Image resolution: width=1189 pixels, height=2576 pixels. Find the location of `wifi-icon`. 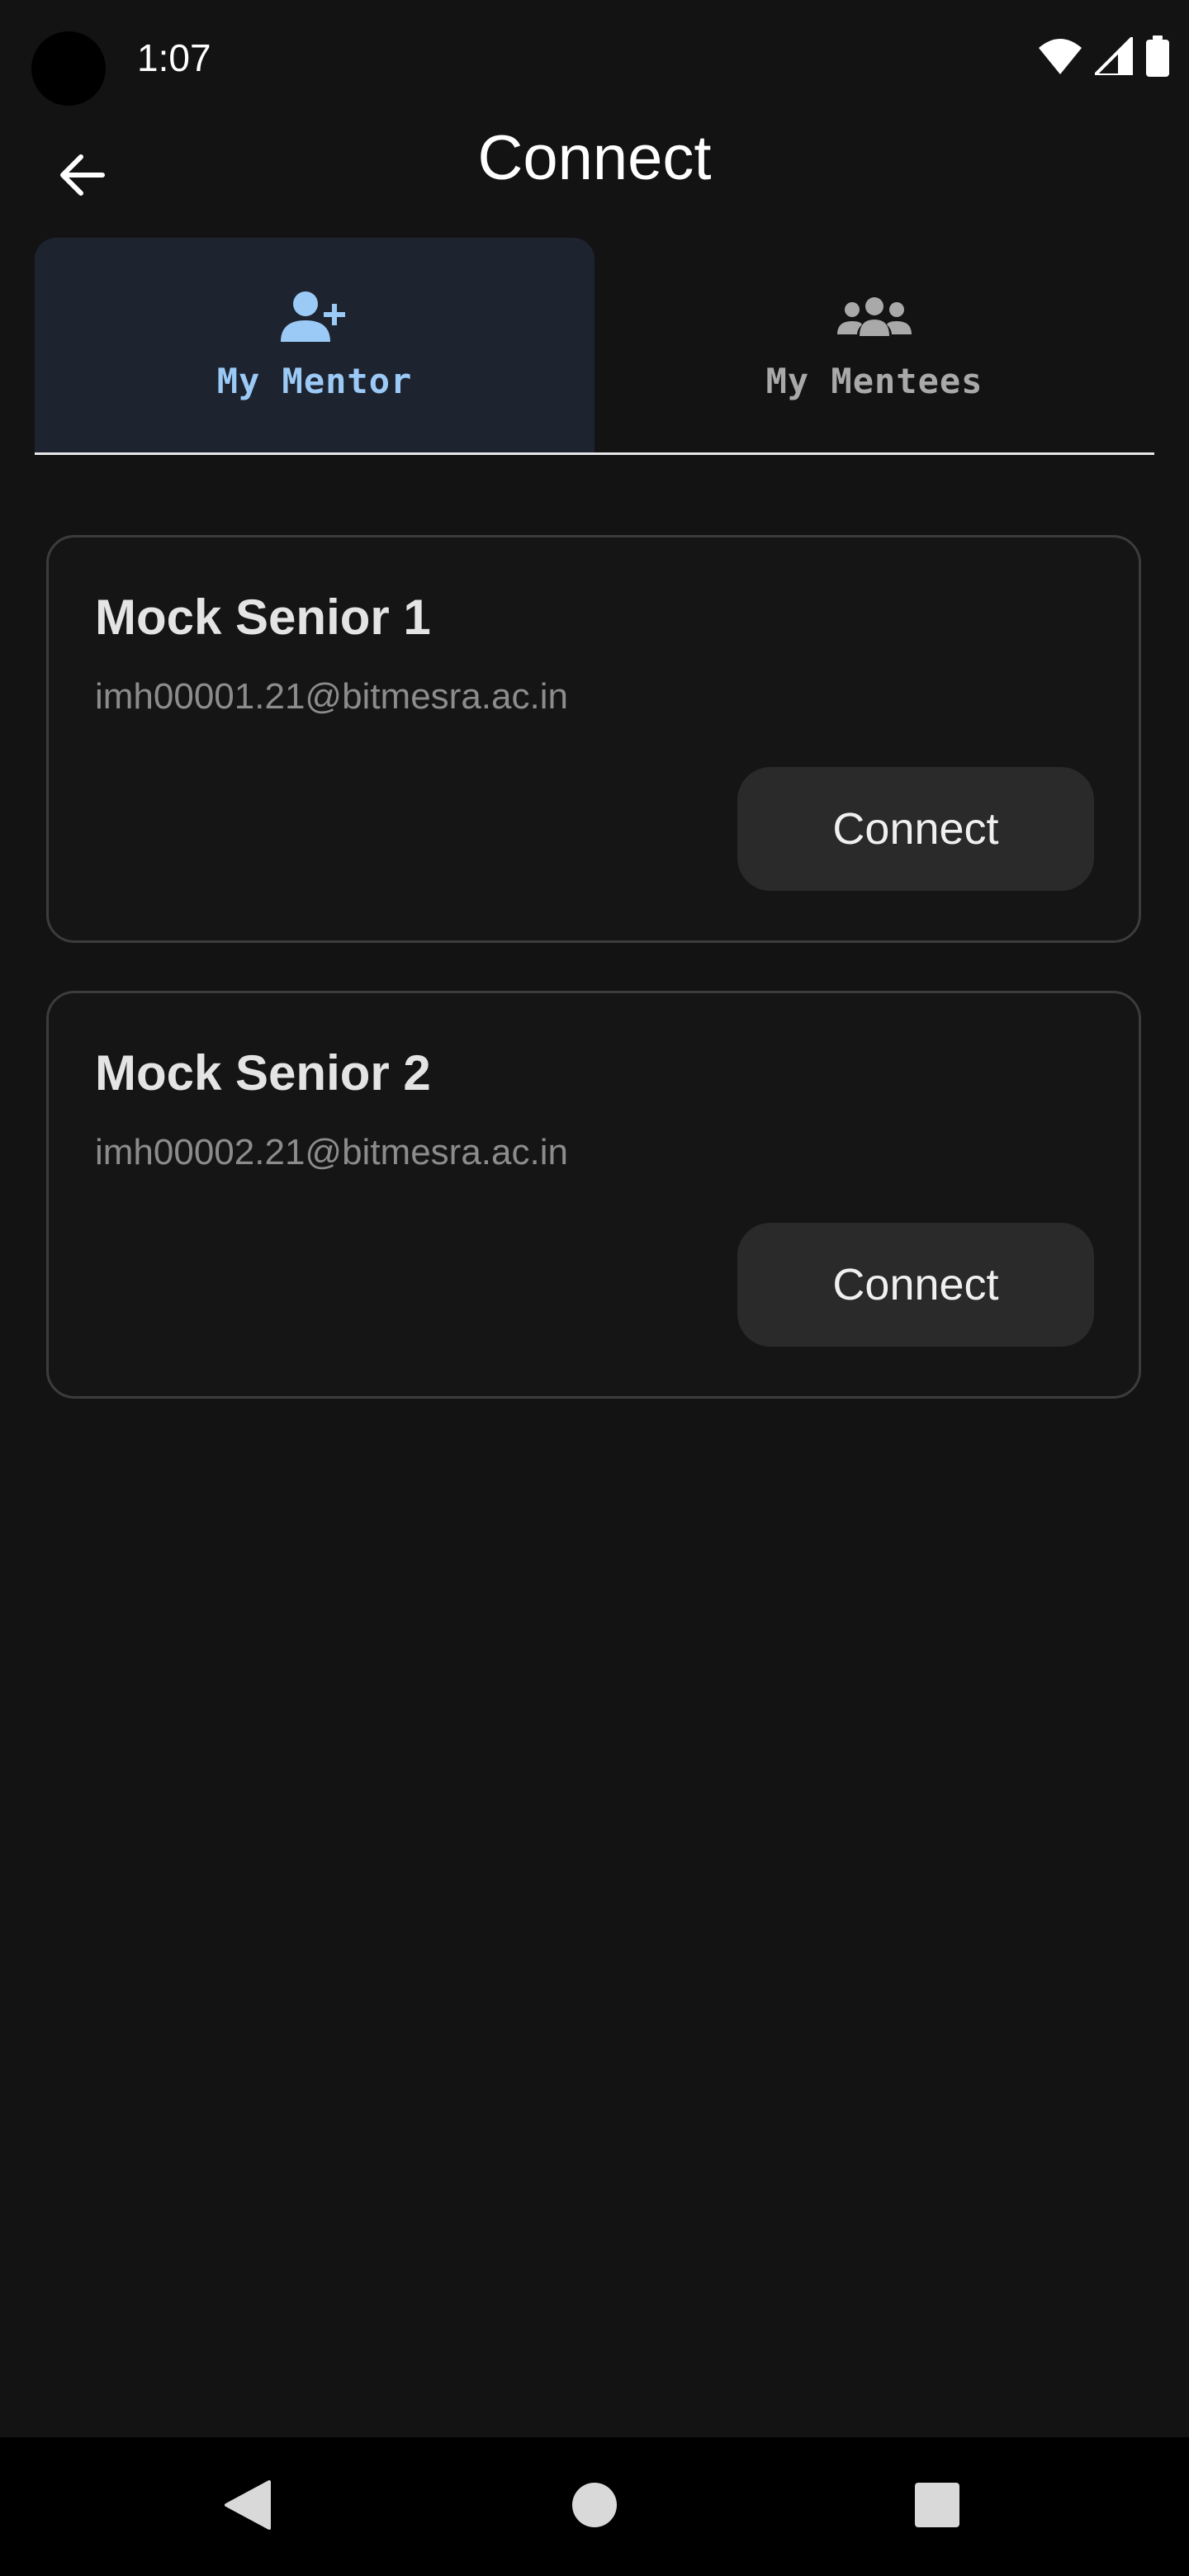

wifi-icon is located at coordinates (1060, 56).